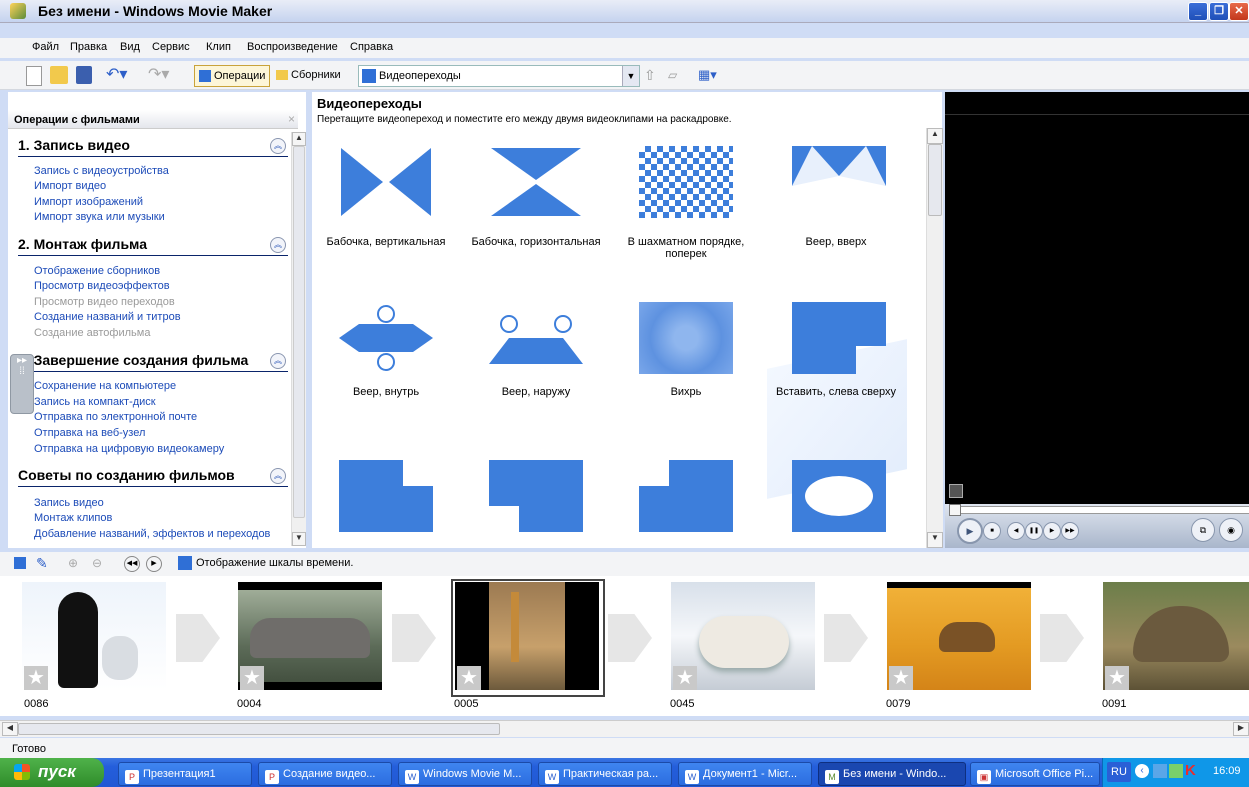 The width and height of the screenshot is (1249, 787). I want to click on pause-icon: ❚❚, so click(1034, 531).